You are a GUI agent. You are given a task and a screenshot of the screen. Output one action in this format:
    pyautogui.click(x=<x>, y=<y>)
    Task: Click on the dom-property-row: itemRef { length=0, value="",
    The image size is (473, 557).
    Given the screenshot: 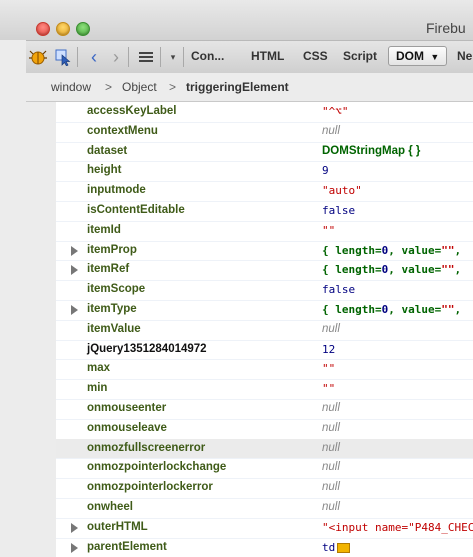 What is the action you would take?
    pyautogui.click(x=264, y=271)
    